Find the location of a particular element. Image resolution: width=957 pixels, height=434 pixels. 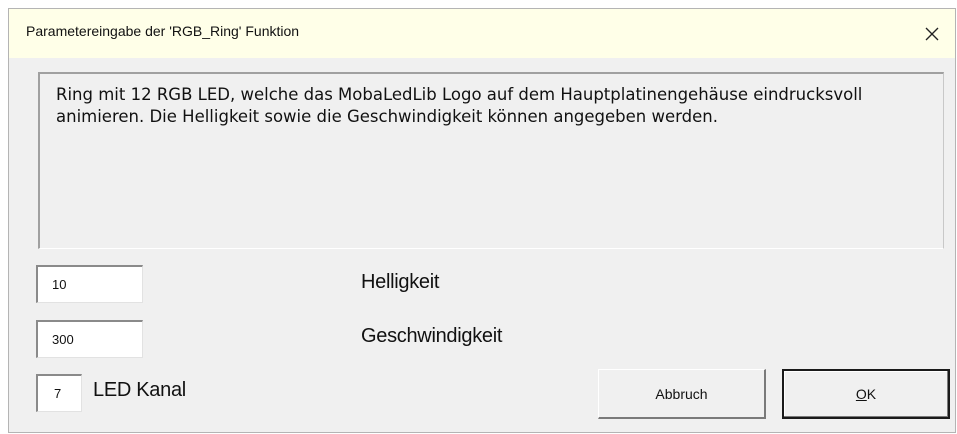

ok-label-rest: K is located at coordinates (871, 394).